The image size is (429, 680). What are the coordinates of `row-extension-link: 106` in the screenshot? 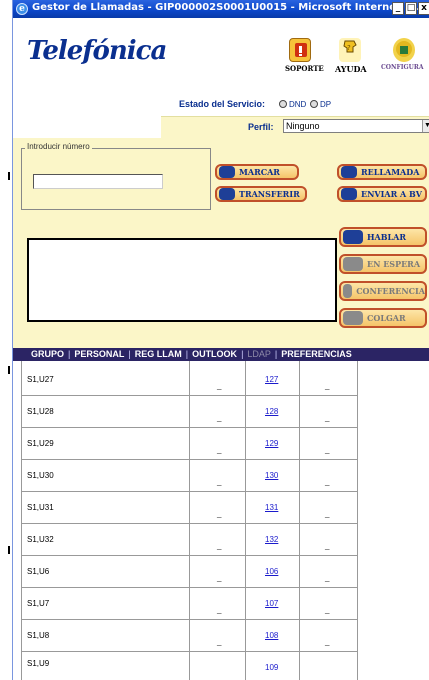 It's located at (271, 571).